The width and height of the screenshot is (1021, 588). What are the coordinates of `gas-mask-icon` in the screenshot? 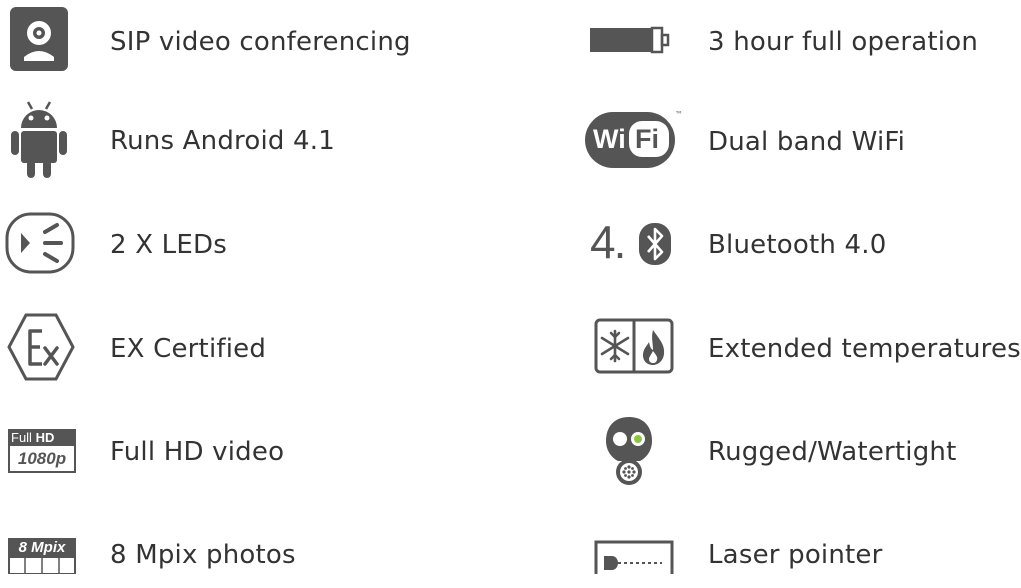 It's located at (629, 451).